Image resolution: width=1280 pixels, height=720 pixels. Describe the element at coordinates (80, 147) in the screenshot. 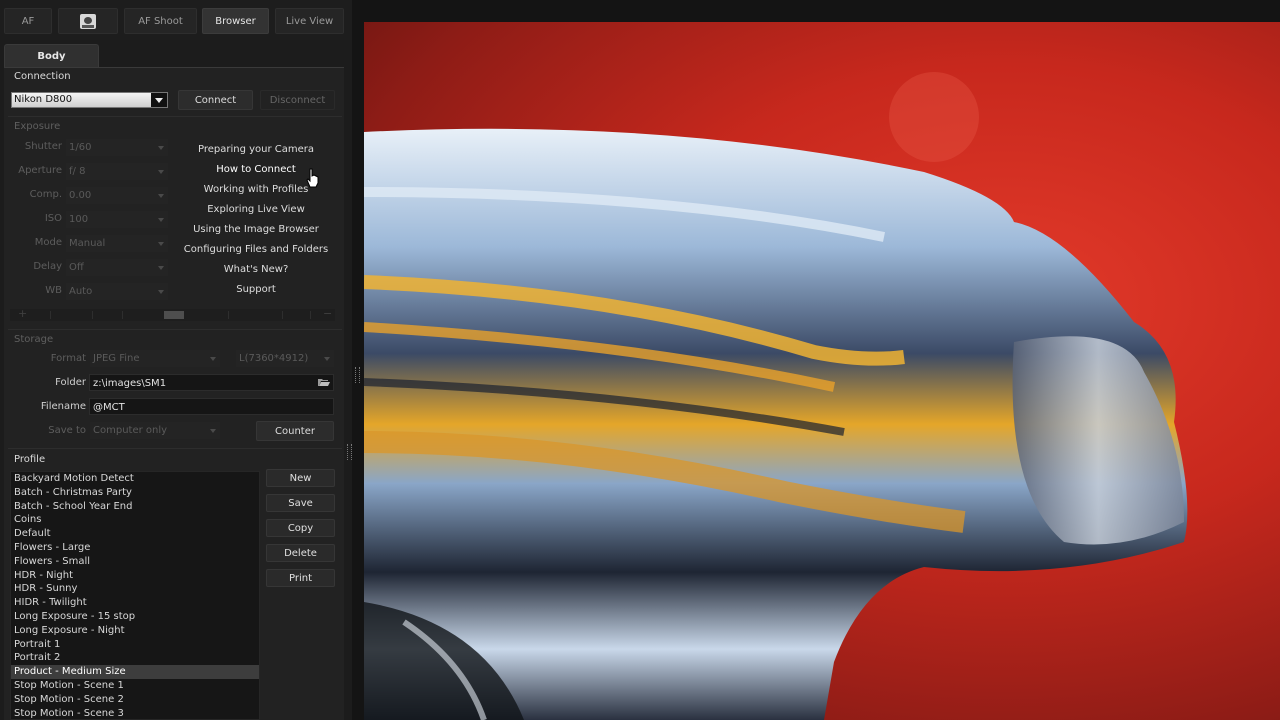

I see `shutter-value: 1/60` at that location.